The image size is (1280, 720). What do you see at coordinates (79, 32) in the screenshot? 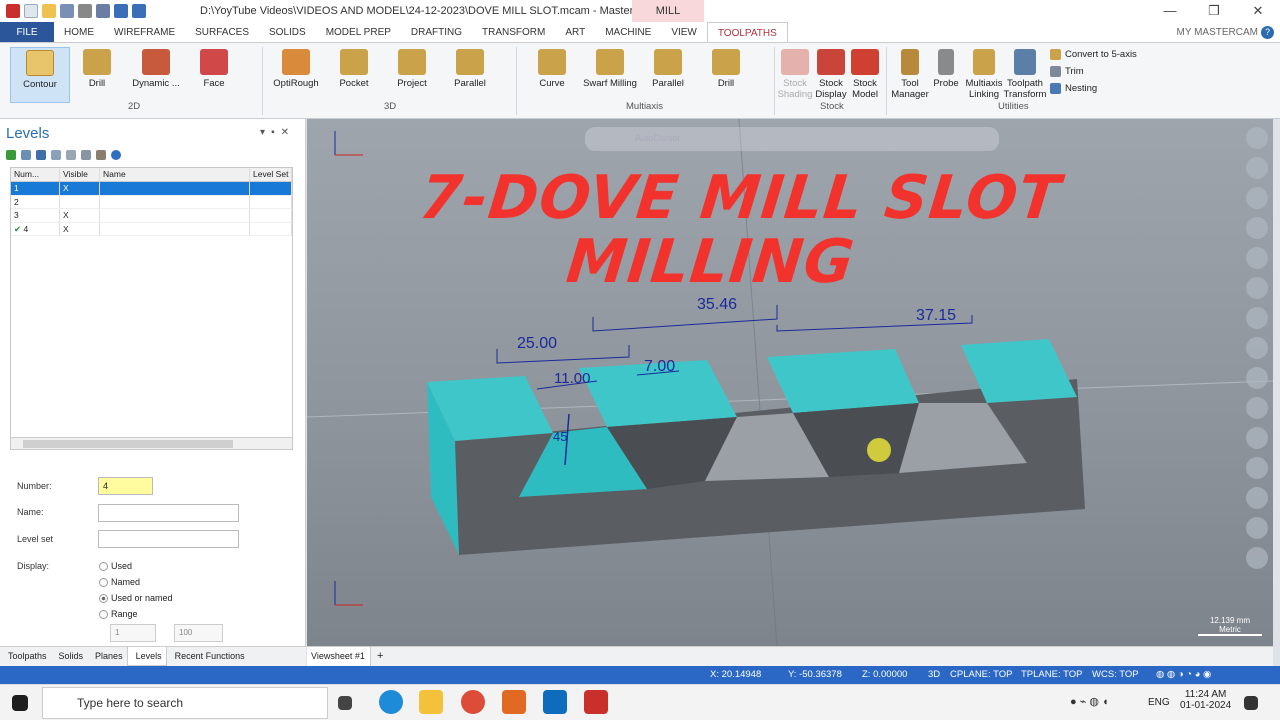
I see `tab-home: HOME` at bounding box center [79, 32].